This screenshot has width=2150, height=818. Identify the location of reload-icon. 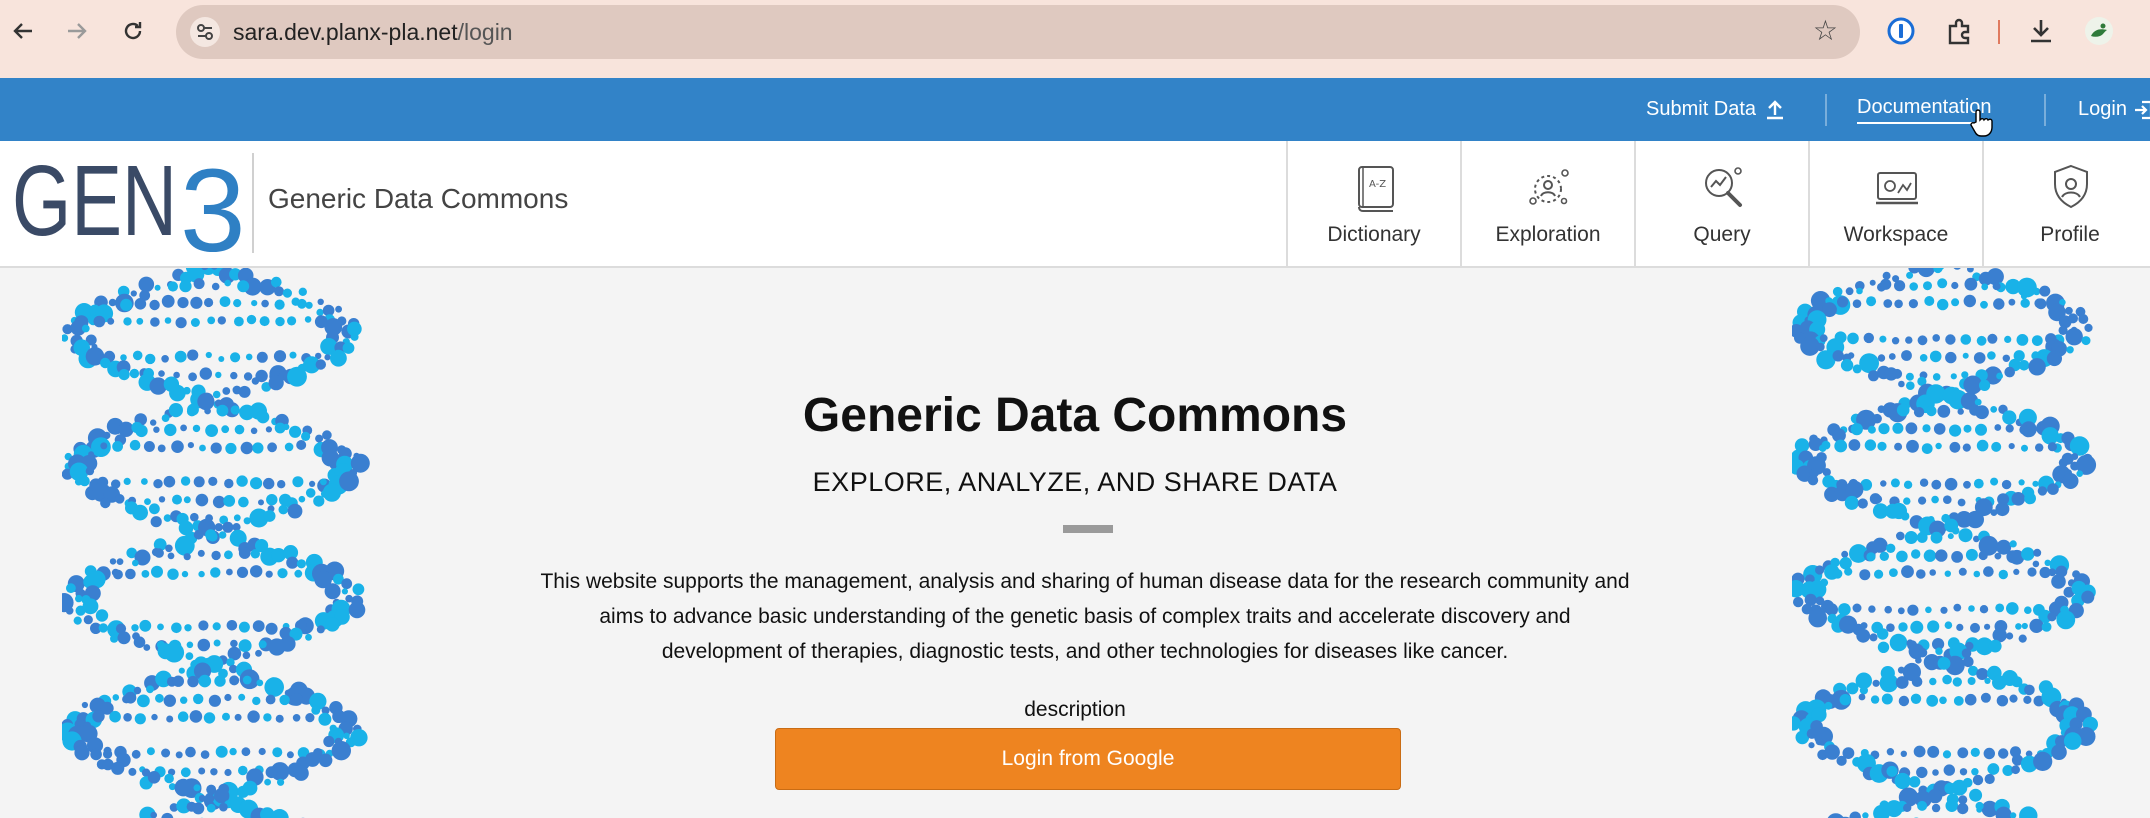
(133, 31).